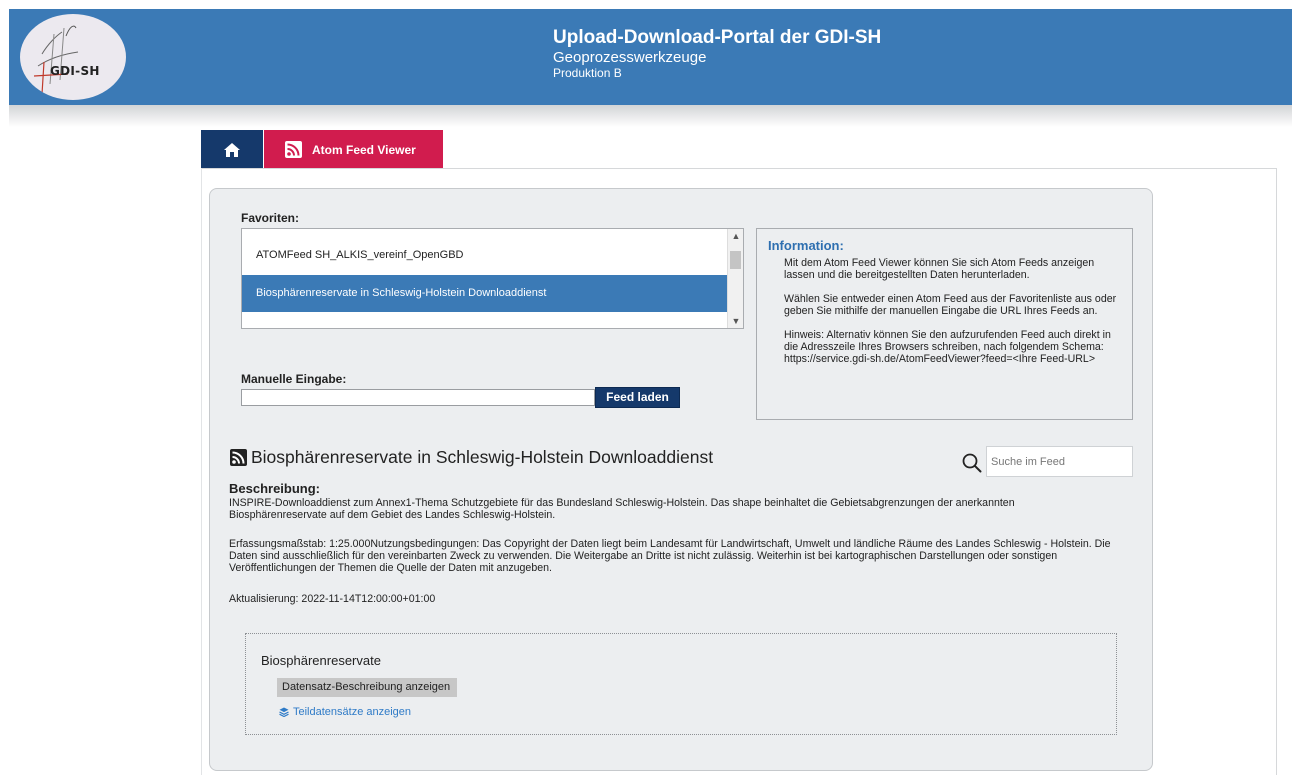 This screenshot has width=1292, height=775. What do you see at coordinates (735, 278) in the screenshot?
I see `favorites-scrollbar: ▲ ▼` at bounding box center [735, 278].